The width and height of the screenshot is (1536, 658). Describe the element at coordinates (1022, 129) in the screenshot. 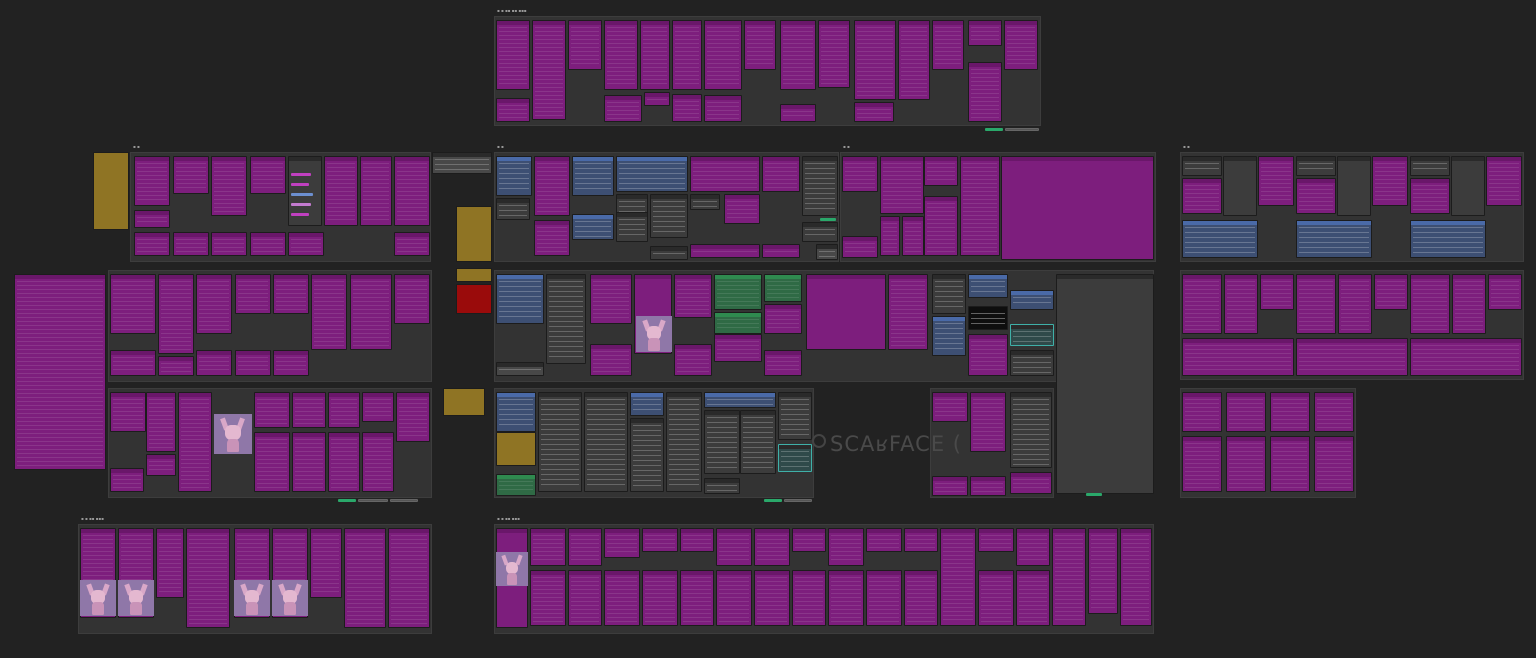

I see `group-footer-button` at that location.